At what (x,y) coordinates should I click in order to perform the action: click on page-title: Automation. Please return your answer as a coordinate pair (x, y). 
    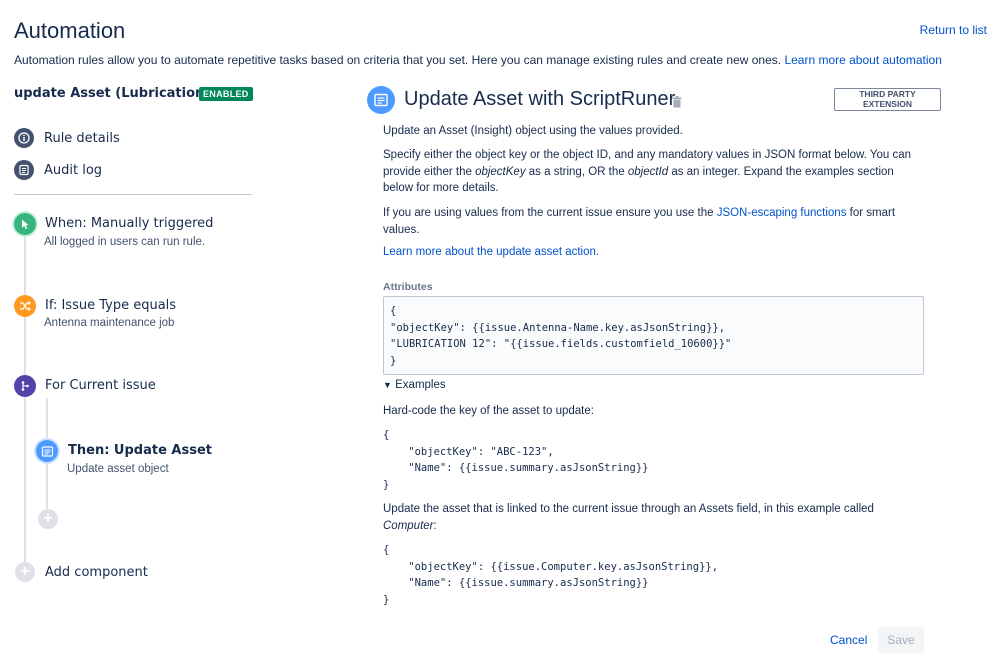
    Looking at the image, I should click on (69, 31).